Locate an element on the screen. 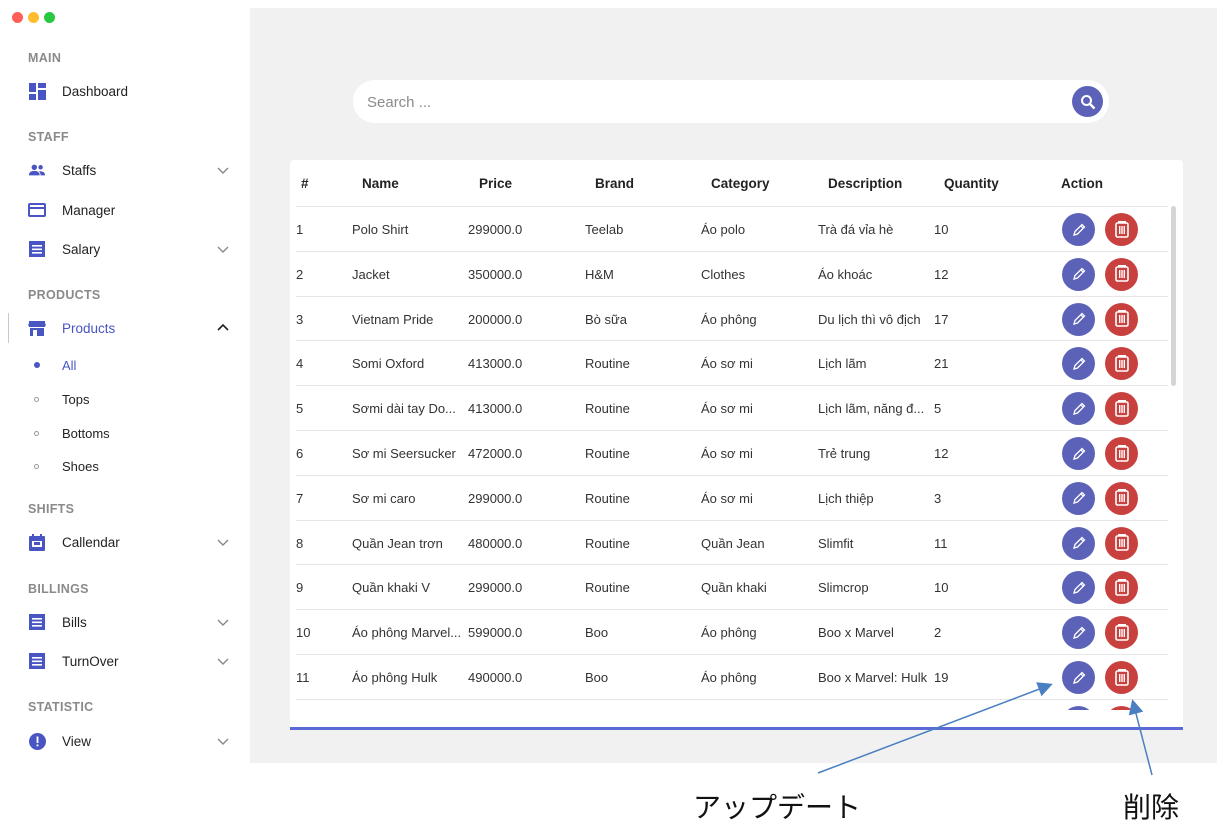  minimize-window-button is located at coordinates (33, 17).